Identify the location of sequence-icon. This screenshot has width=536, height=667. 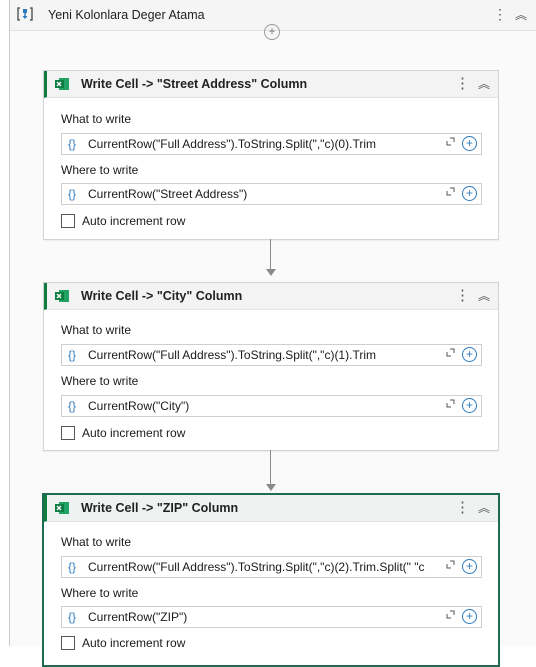
(25, 14).